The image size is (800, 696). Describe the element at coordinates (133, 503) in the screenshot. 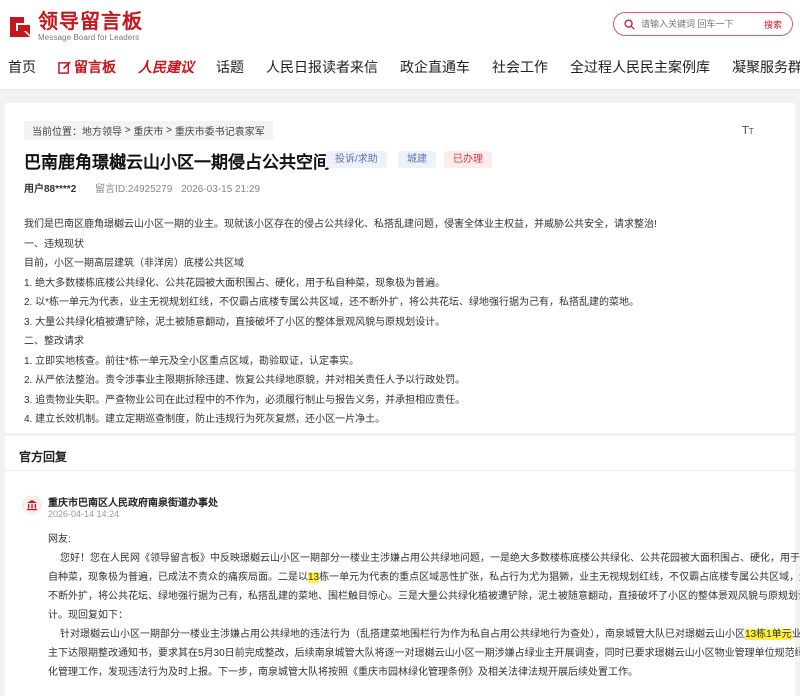

I see `reply-org-name: 重庆市巴南区人民政府南泉街道办事处` at that location.